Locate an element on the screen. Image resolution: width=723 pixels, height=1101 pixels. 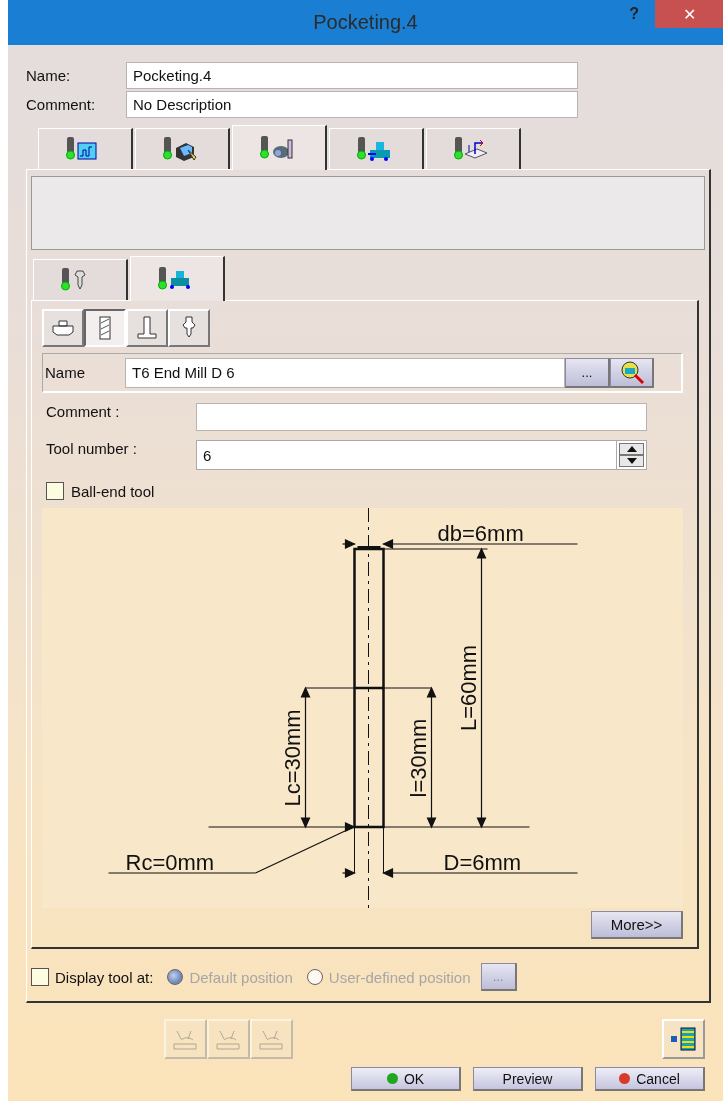
field-label: Tool number : is located at coordinates (92, 448).